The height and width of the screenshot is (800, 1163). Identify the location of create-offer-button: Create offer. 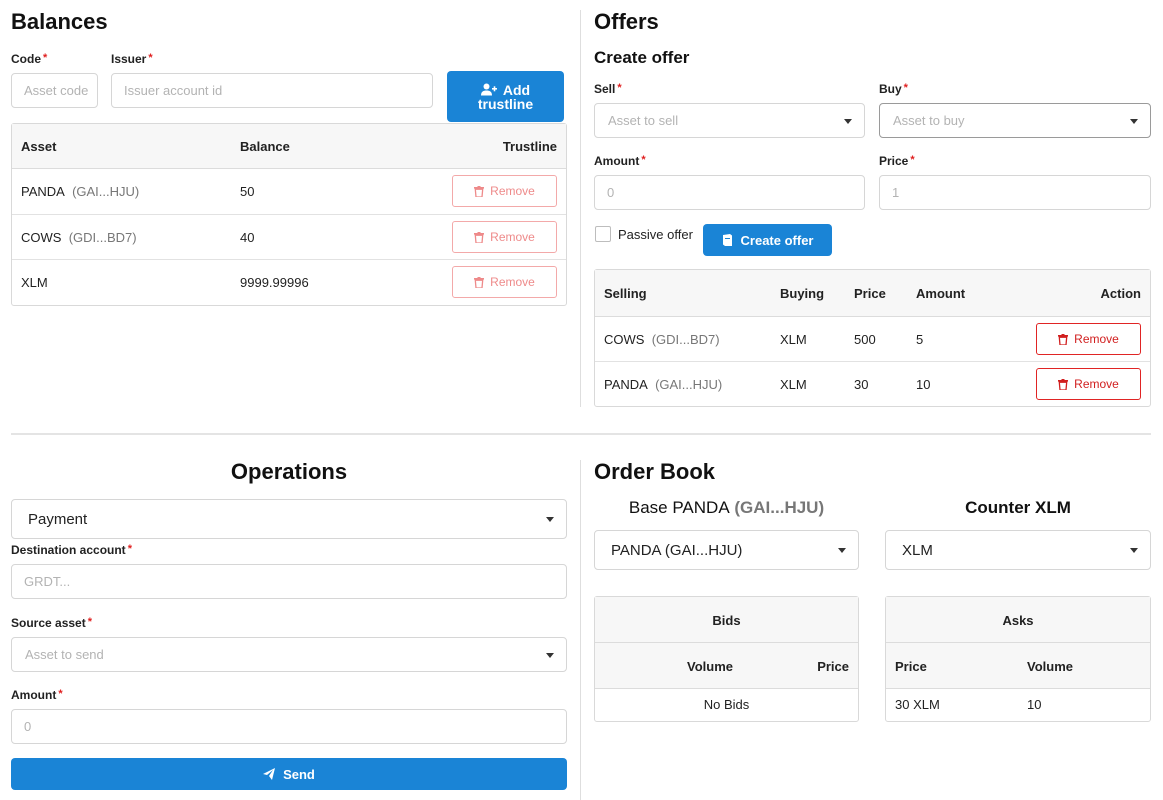
(767, 240).